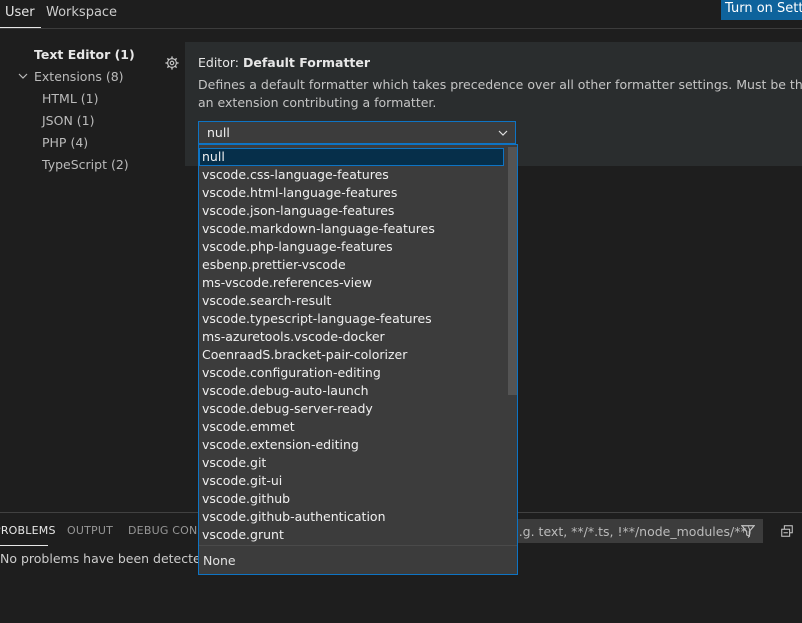  What do you see at coordinates (351, 229) in the screenshot?
I see `dropdown-option: vscode.markdown-language-features` at bounding box center [351, 229].